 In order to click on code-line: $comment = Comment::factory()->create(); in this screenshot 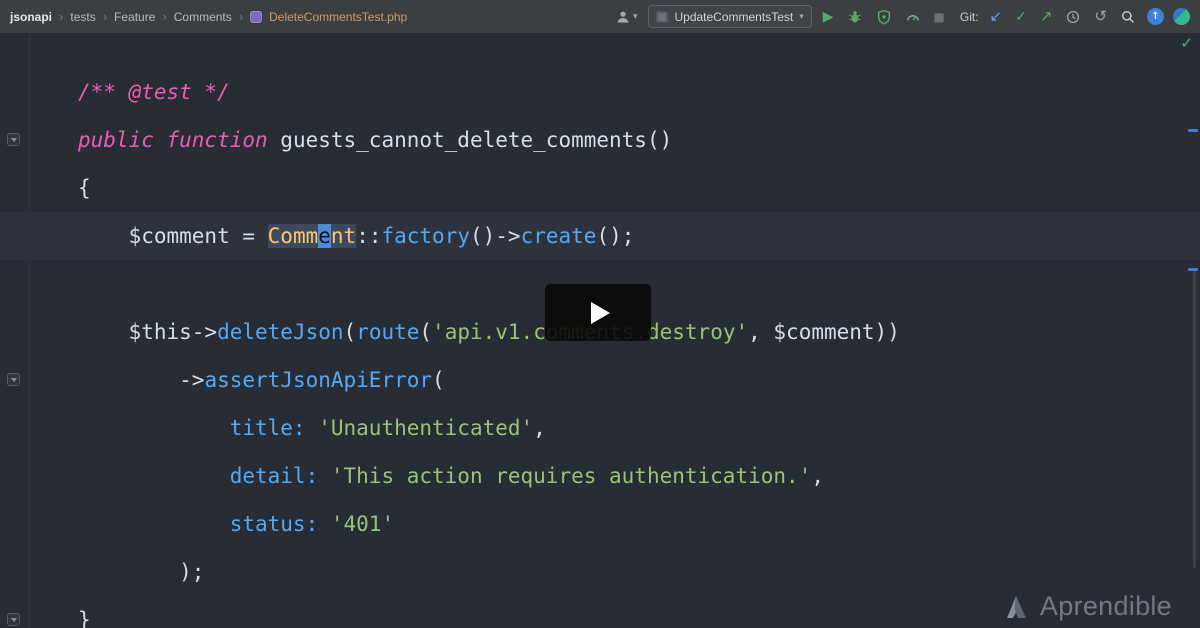, I will do `click(600, 236)`.